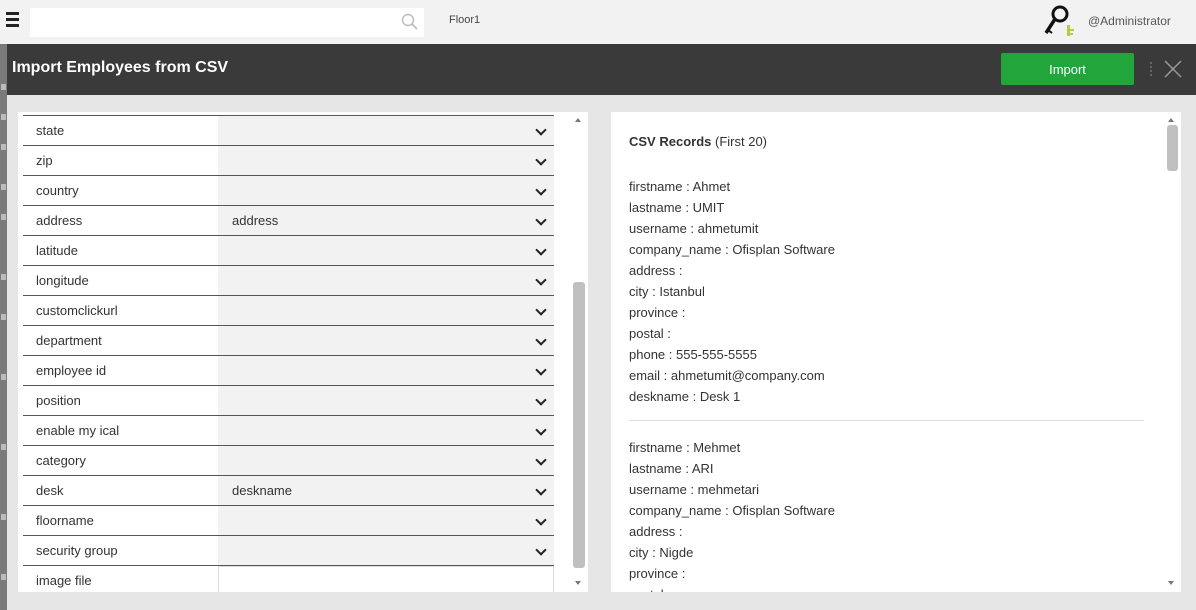  I want to click on record-field: firstname : Ahmet, so click(680, 186).